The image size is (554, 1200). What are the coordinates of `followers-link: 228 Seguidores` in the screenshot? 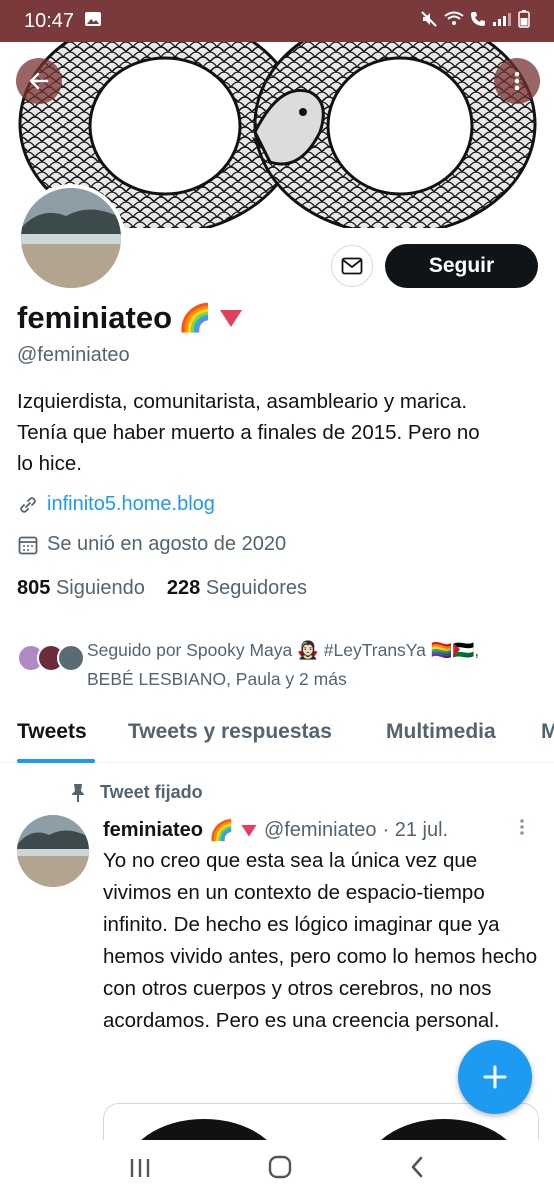 It's located at (237, 588).